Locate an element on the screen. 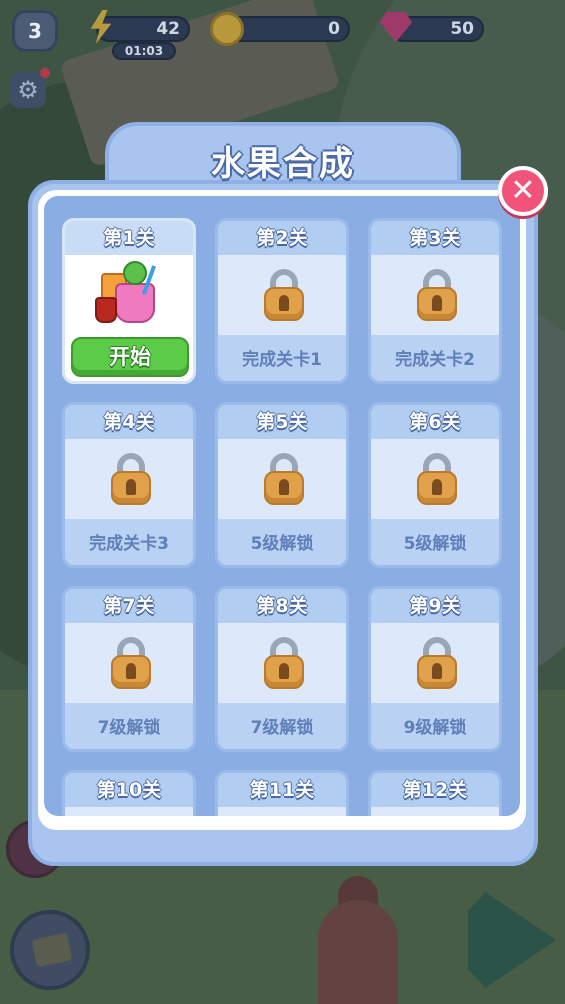 Image resolution: width=565 pixels, height=1004 pixels. level-card: 第11关 is located at coordinates (282, 793).